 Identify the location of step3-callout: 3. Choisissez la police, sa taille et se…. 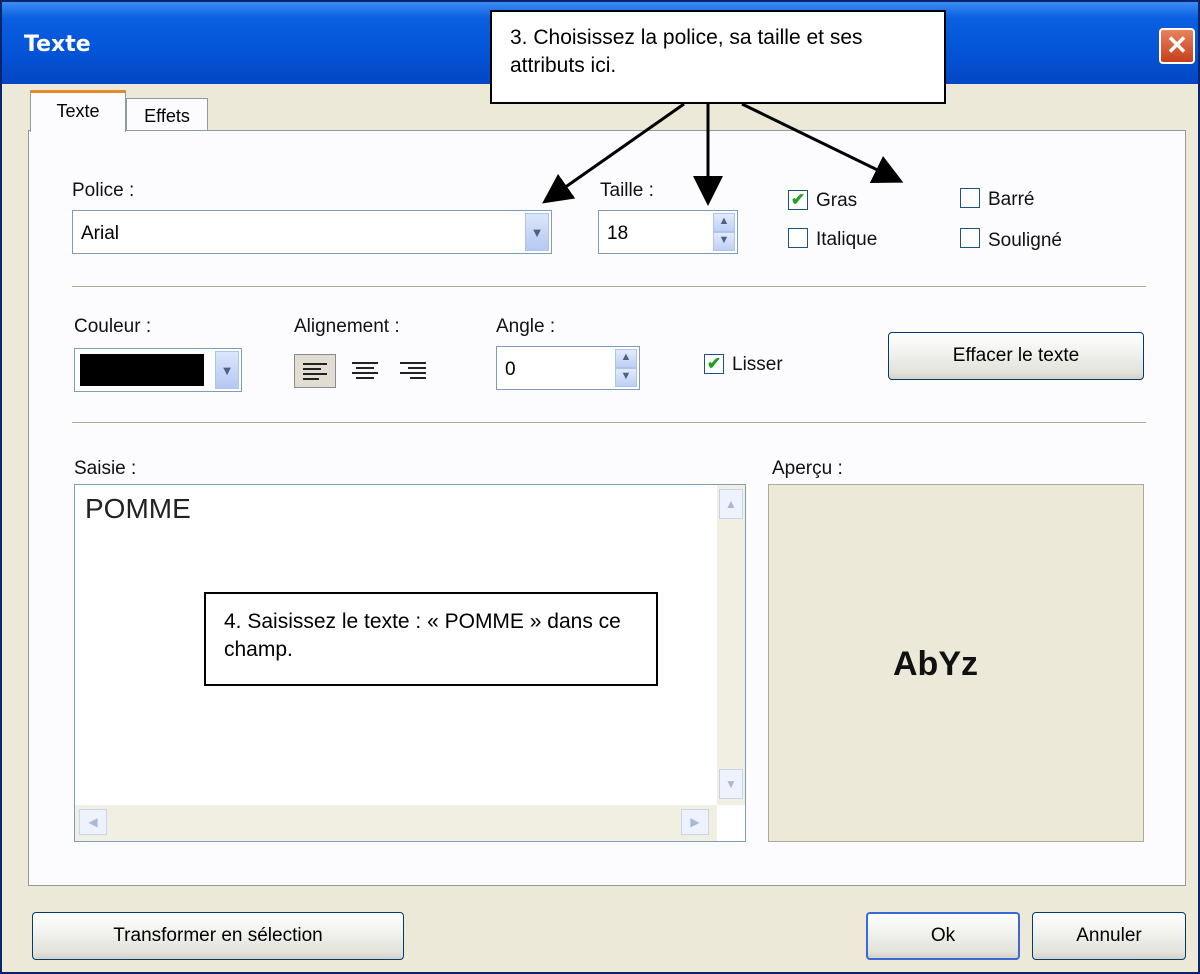
(718, 57).